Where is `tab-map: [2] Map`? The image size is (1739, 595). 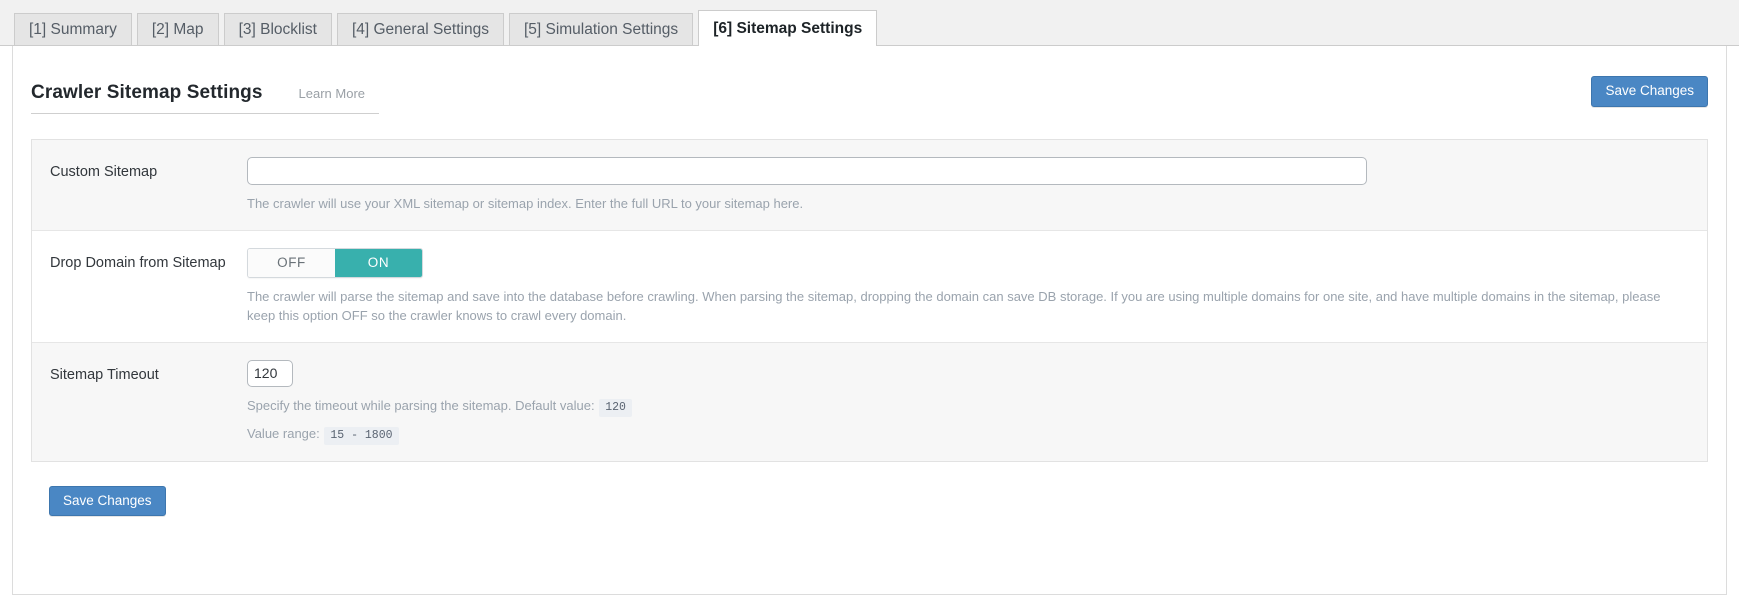
tab-map: [2] Map is located at coordinates (177, 29).